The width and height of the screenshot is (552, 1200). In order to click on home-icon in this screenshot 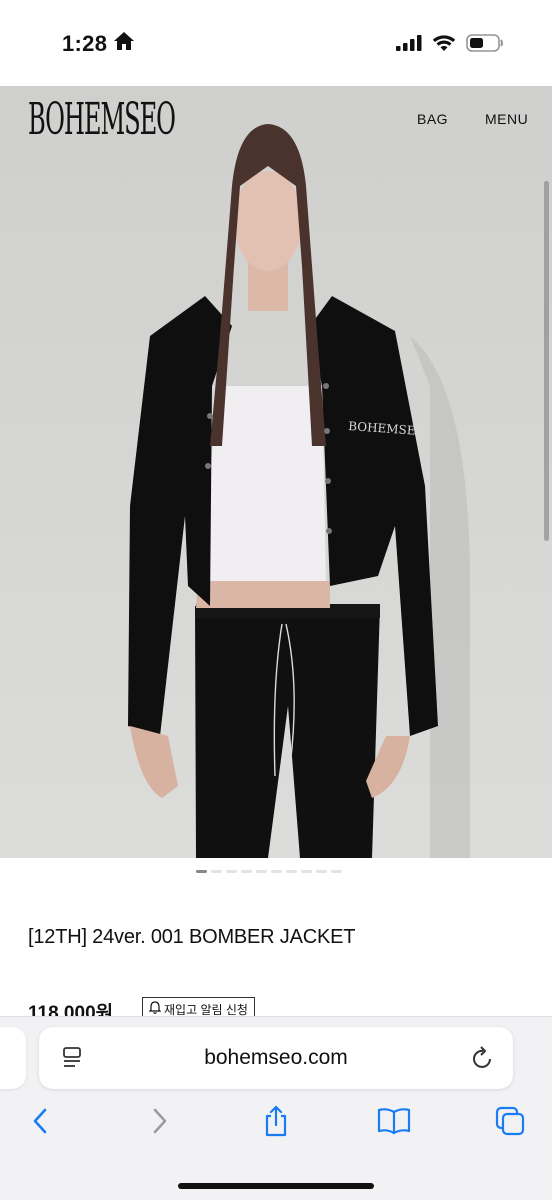, I will do `click(124, 44)`.